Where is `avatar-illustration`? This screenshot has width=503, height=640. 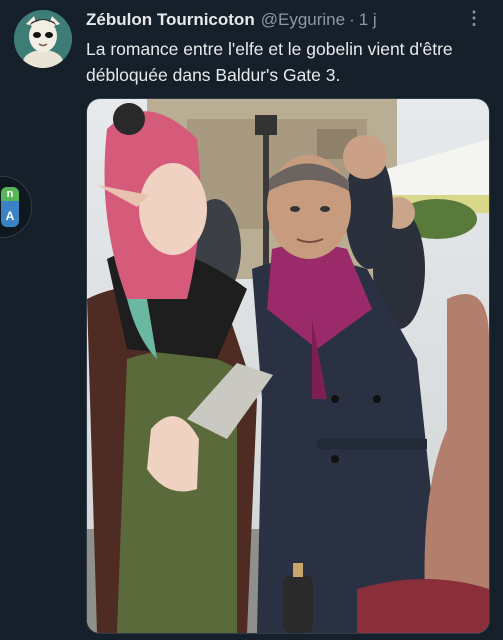 avatar-illustration is located at coordinates (43, 39).